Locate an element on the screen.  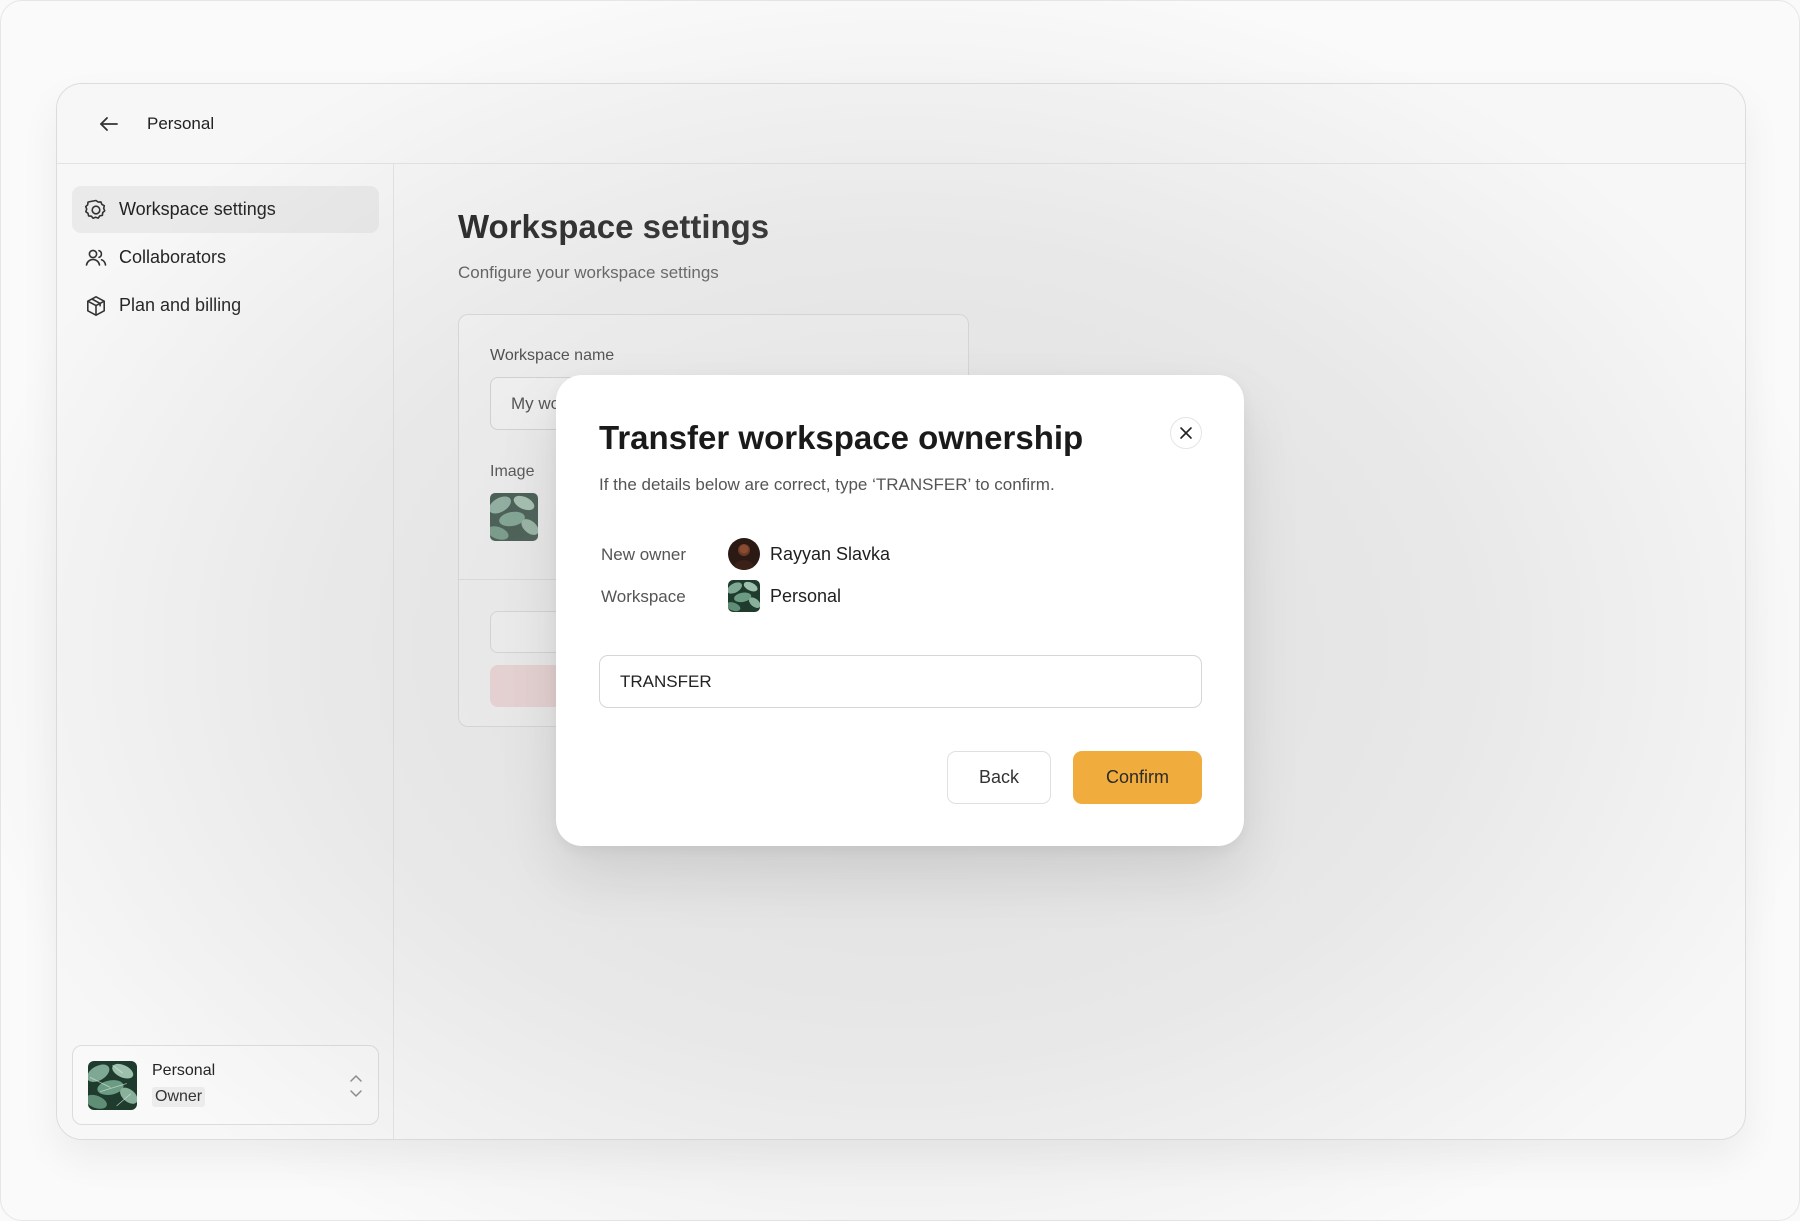
avatar is located at coordinates (744, 554).